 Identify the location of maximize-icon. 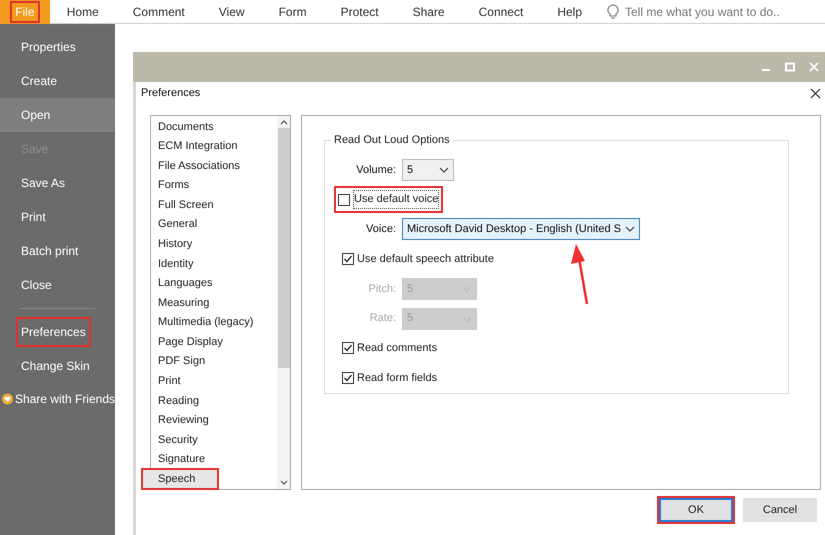
(790, 67).